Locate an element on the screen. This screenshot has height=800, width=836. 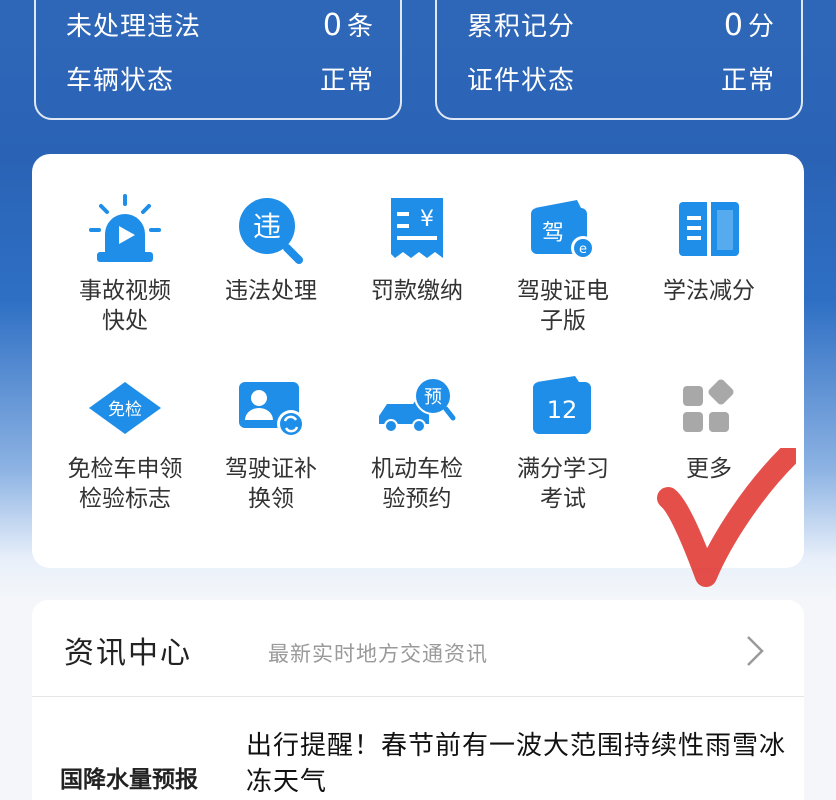
service-study-reduce-points: 学法减分 is located at coordinates (709, 250).